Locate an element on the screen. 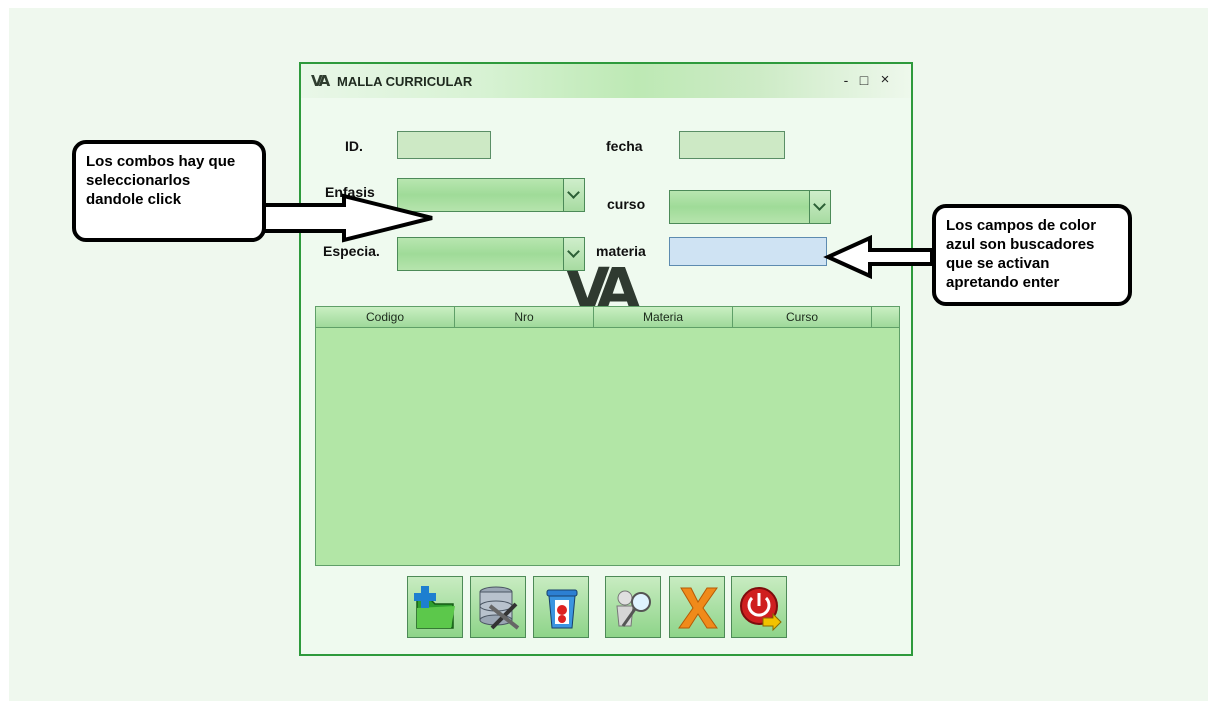  note-line: apretando enter is located at coordinates (1003, 282).